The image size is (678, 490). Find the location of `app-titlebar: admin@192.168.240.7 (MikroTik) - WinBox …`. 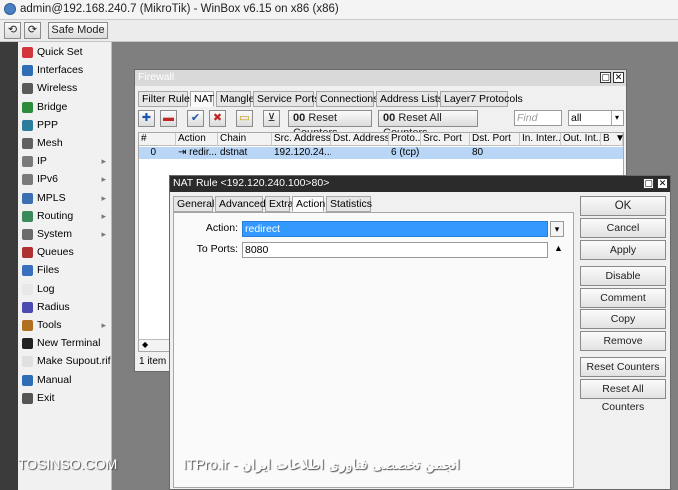

app-titlebar: admin@192.168.240.7 (MikroTik) - WinBox … is located at coordinates (339, 10).